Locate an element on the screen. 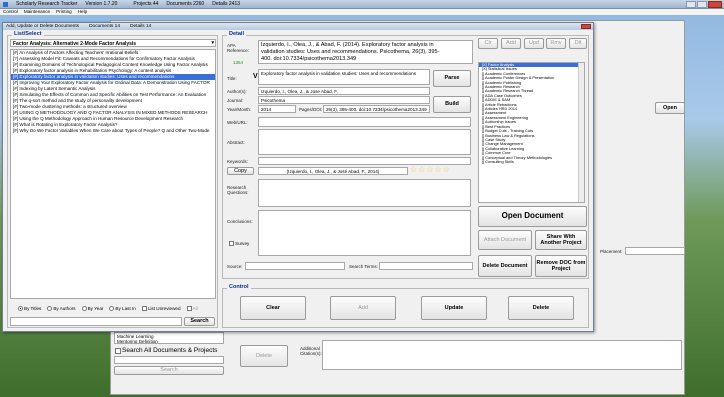 The height and width of the screenshot is (397, 724). maximize-button is located at coordinates (702, 4).